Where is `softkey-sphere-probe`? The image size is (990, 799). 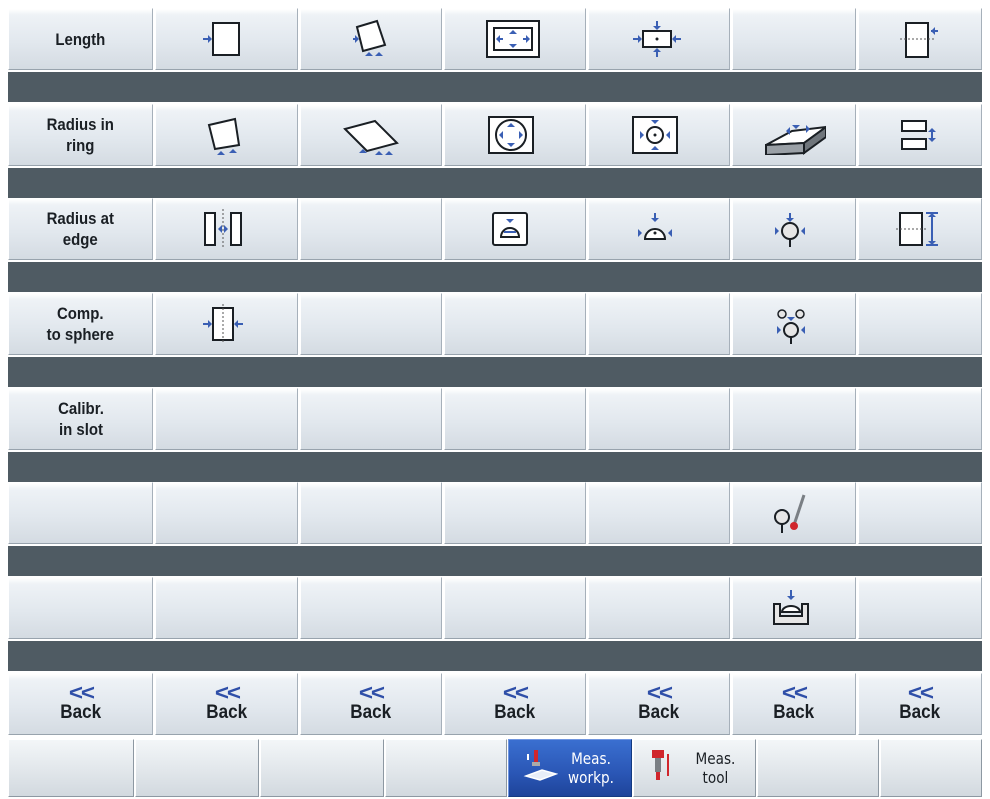
softkey-sphere-probe is located at coordinates (794, 229).